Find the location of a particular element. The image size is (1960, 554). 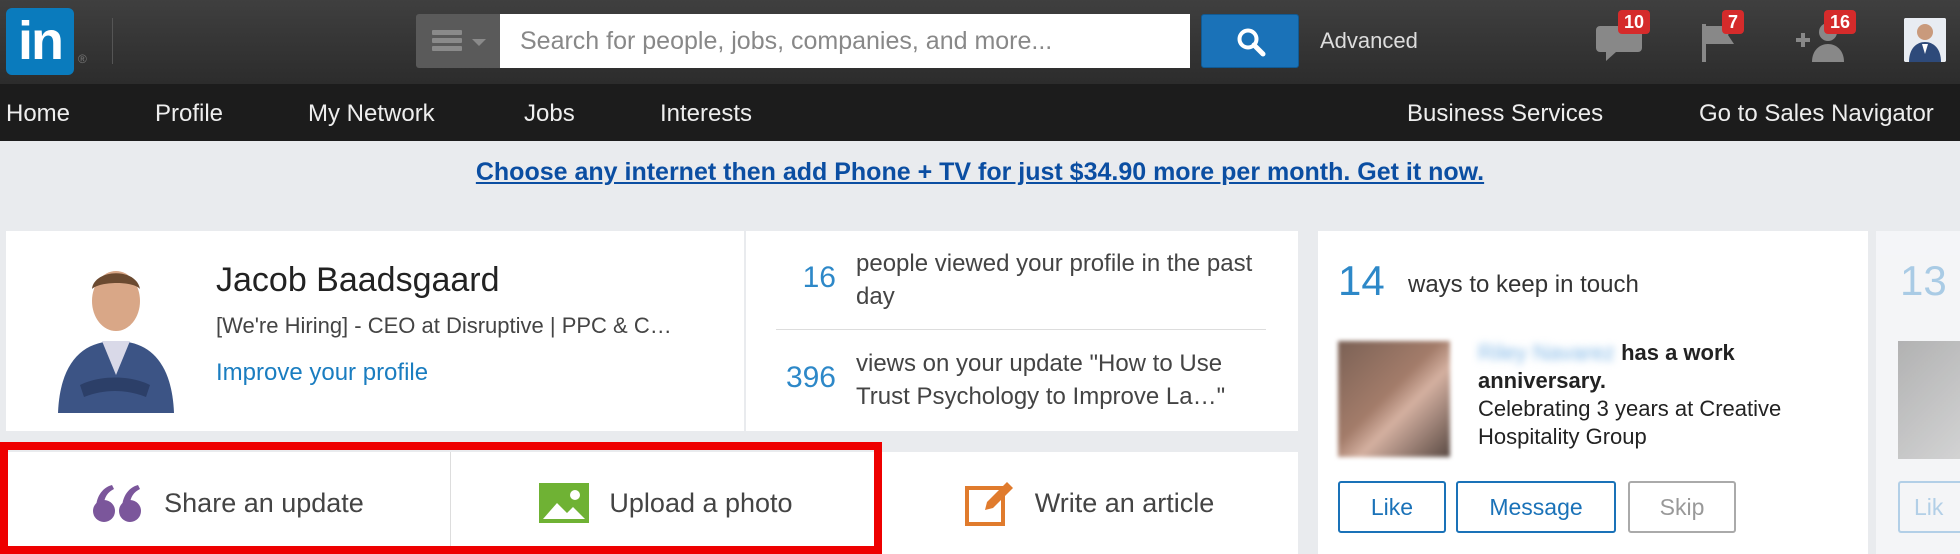

share-update-label: Share an update is located at coordinates (264, 502).